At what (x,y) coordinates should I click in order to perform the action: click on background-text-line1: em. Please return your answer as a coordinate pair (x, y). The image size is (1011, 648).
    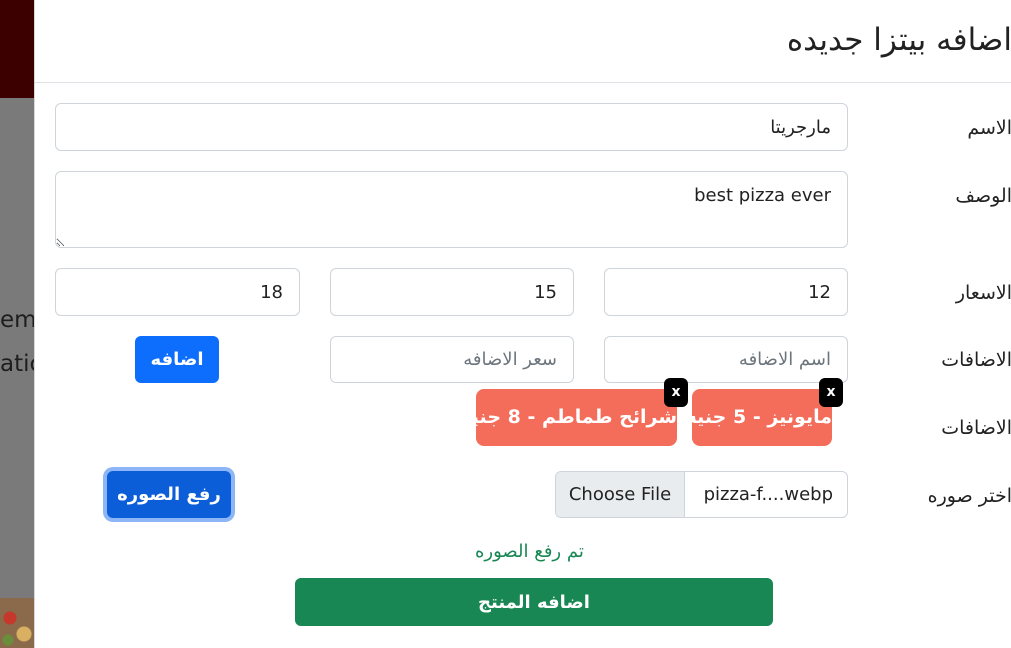
    Looking at the image, I should click on (17, 320).